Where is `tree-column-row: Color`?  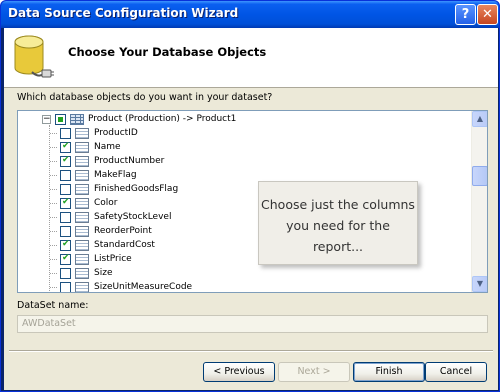
tree-column-row: Color is located at coordinates (89, 203).